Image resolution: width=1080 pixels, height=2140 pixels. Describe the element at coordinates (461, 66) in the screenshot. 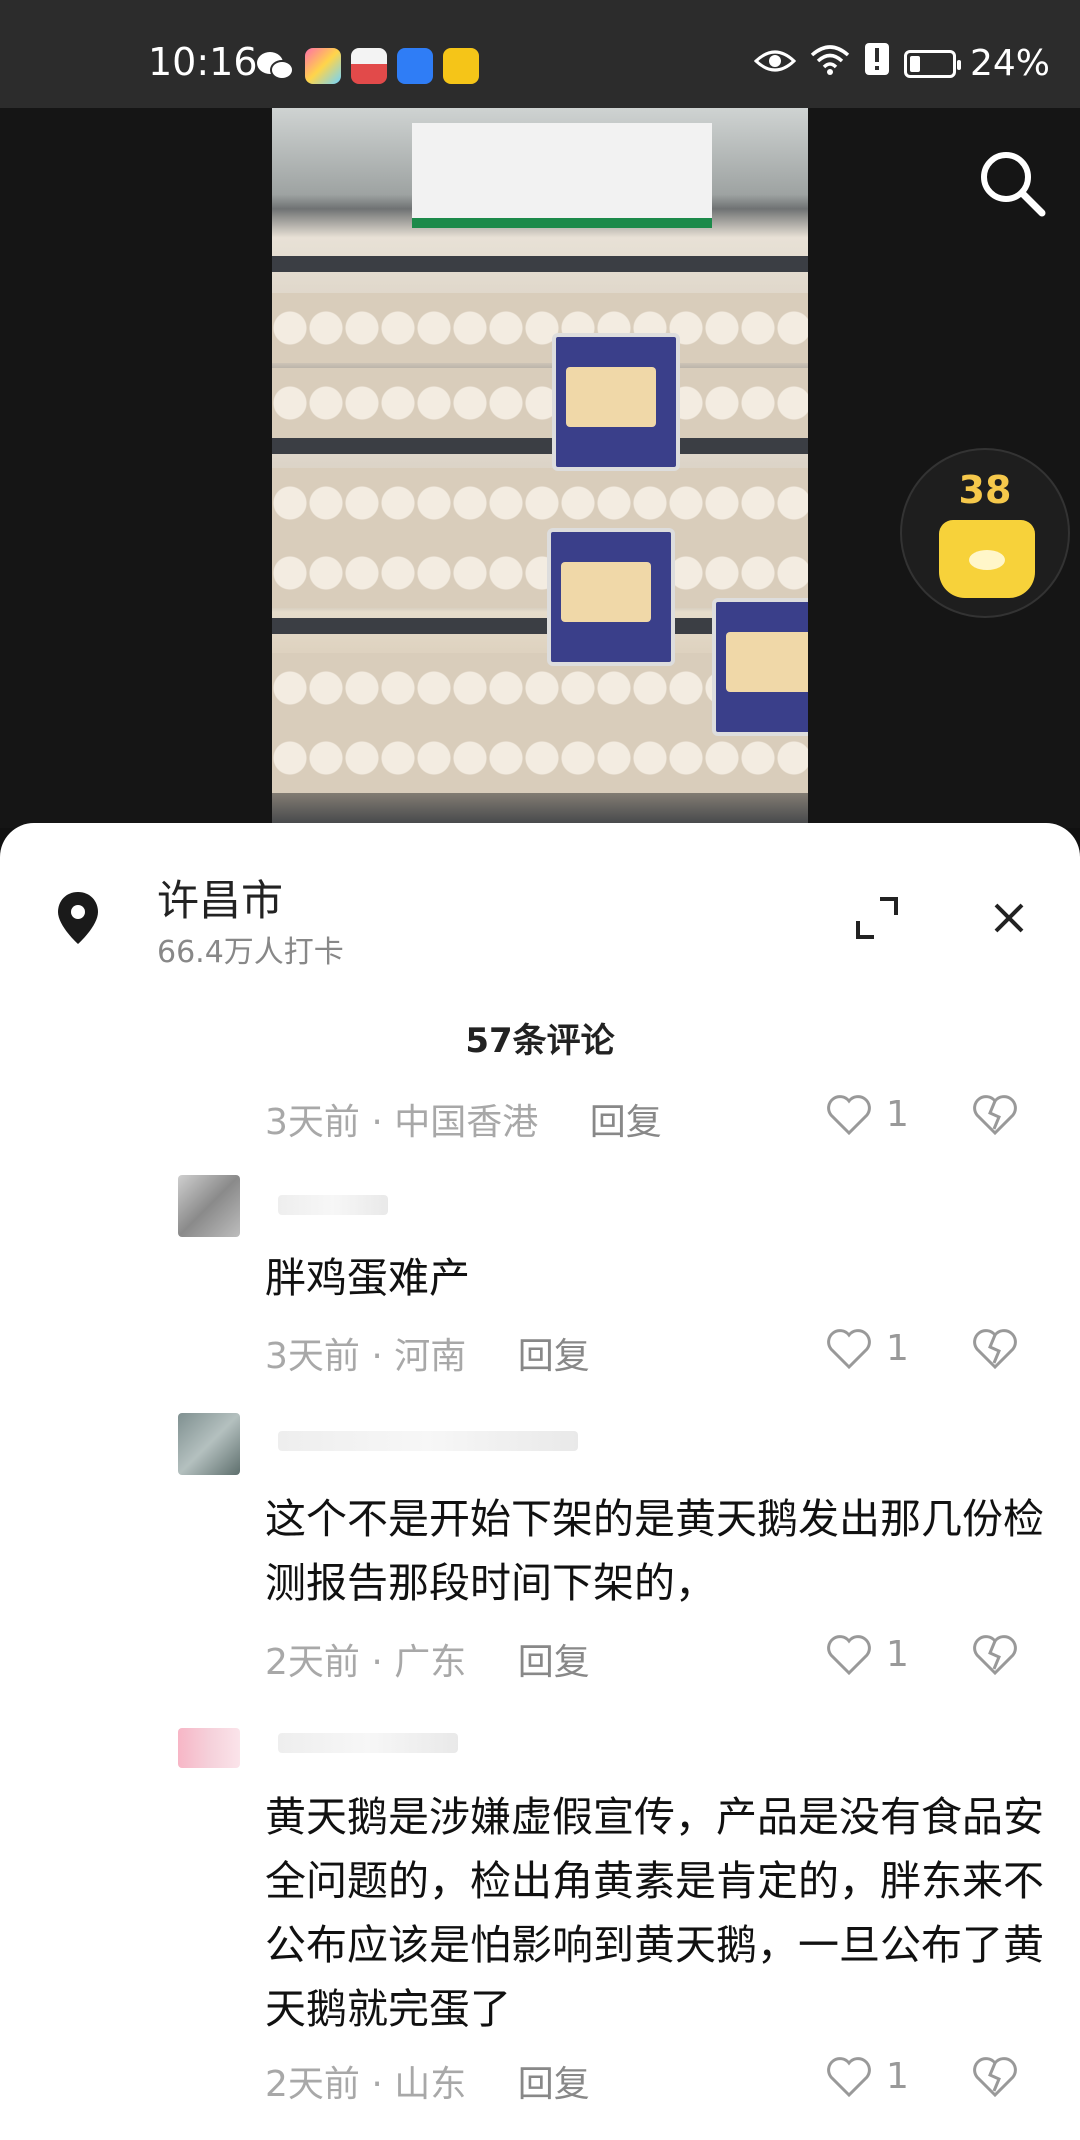

I see `app-icon-yellow` at that location.